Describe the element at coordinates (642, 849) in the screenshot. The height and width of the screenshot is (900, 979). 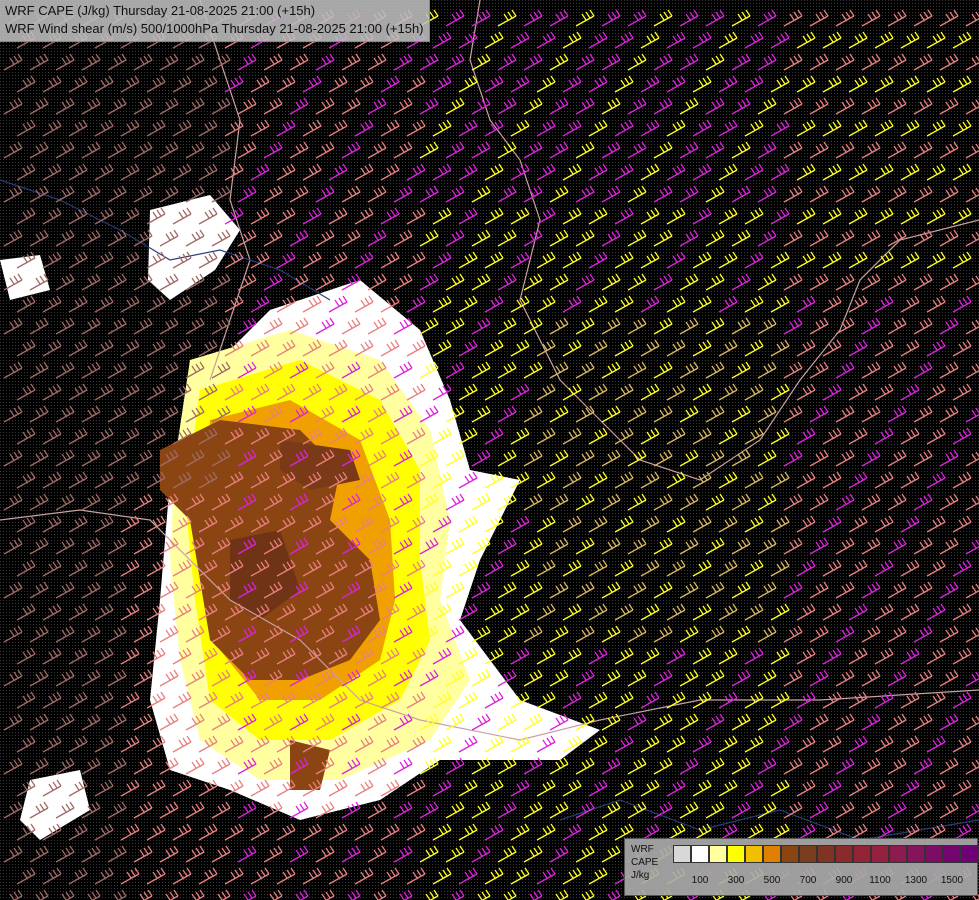
I see `legend-model: WRF` at that location.